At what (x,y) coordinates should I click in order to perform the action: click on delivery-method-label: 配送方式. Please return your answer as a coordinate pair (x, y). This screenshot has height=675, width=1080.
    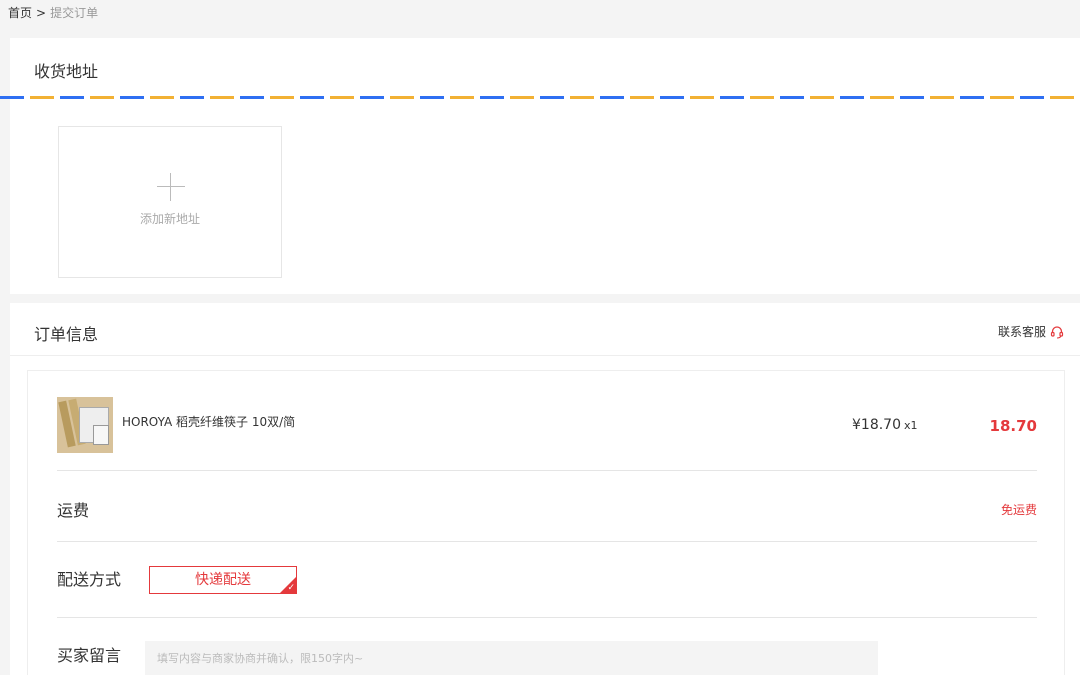
    Looking at the image, I should click on (89, 579).